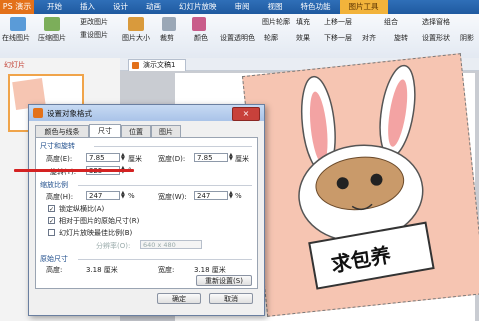 Image resolution: width=479 pixels, height=321 pixels. What do you see at coordinates (363, 7) in the screenshot?
I see `menu-picture-tools: 图片工具` at bounding box center [363, 7].